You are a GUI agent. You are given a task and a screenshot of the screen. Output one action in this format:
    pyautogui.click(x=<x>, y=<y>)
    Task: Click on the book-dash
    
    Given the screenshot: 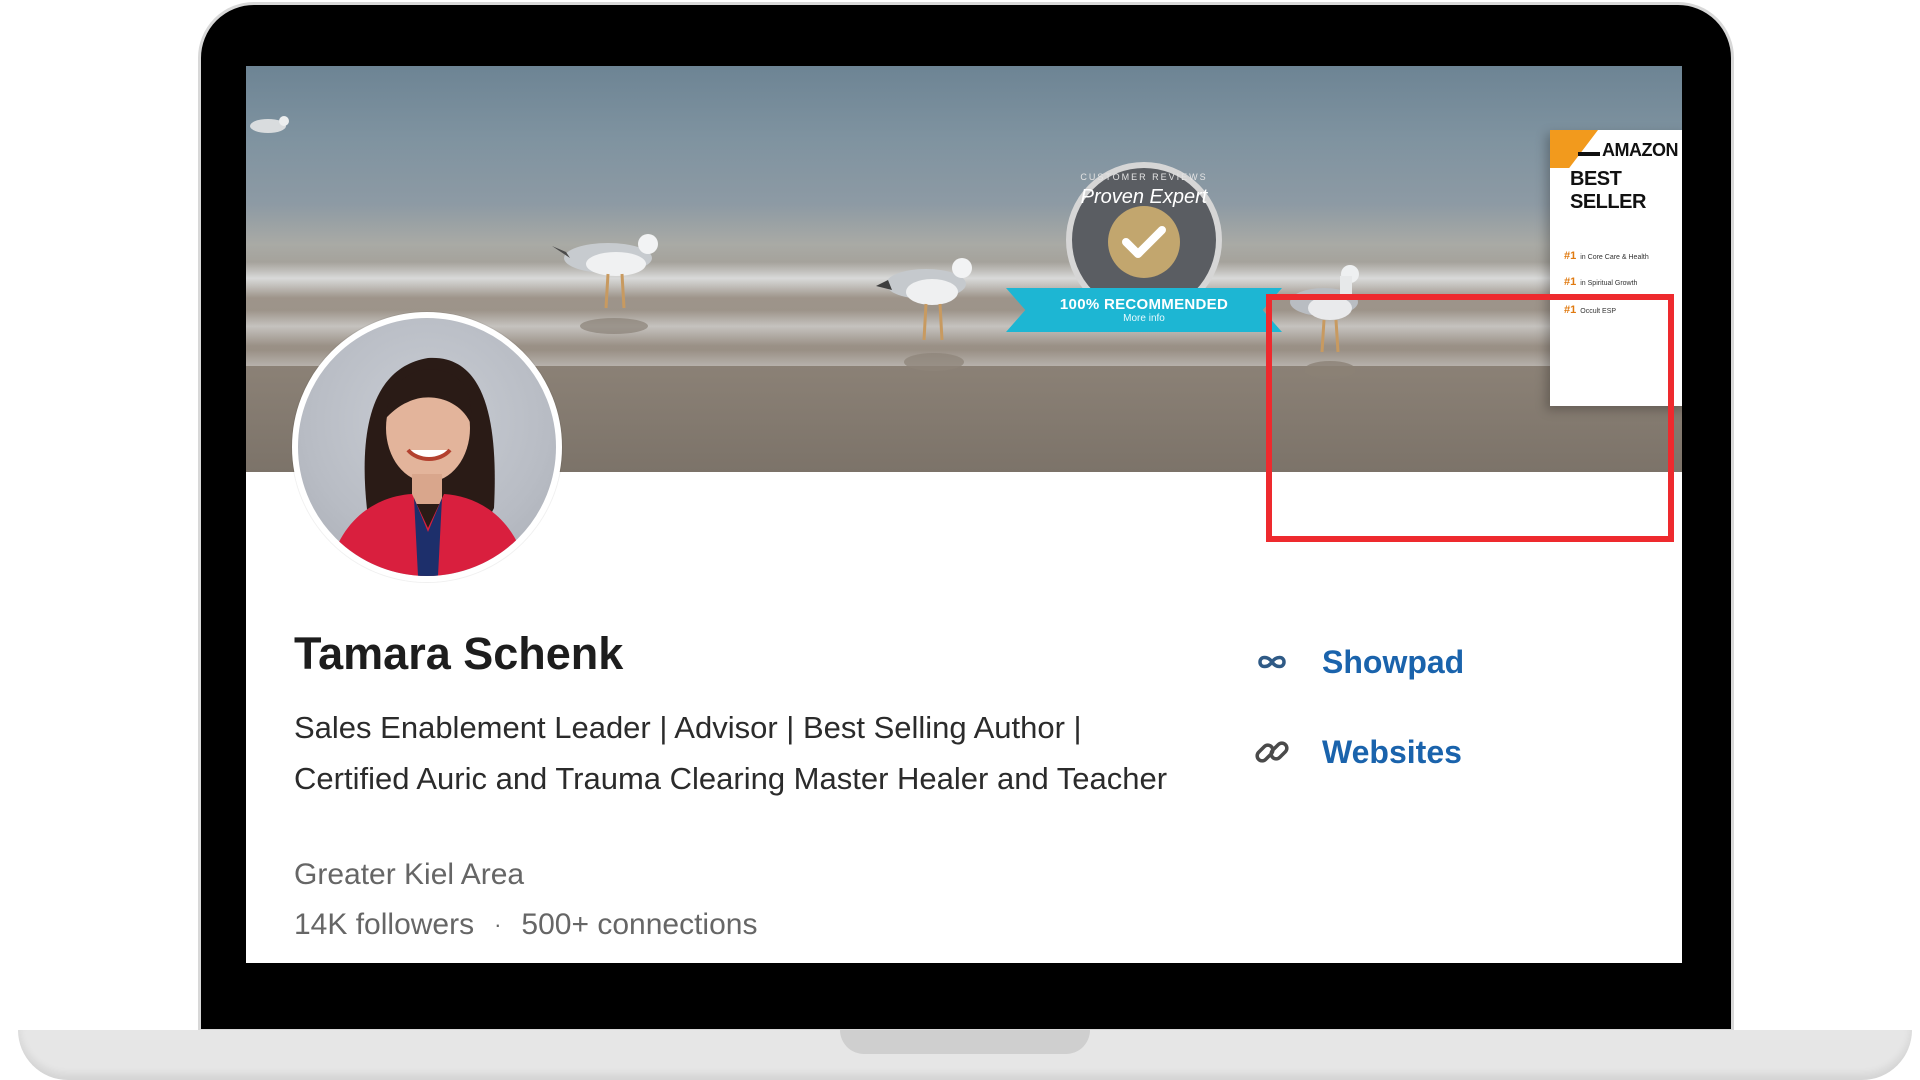 What is the action you would take?
    pyautogui.click(x=1589, y=154)
    